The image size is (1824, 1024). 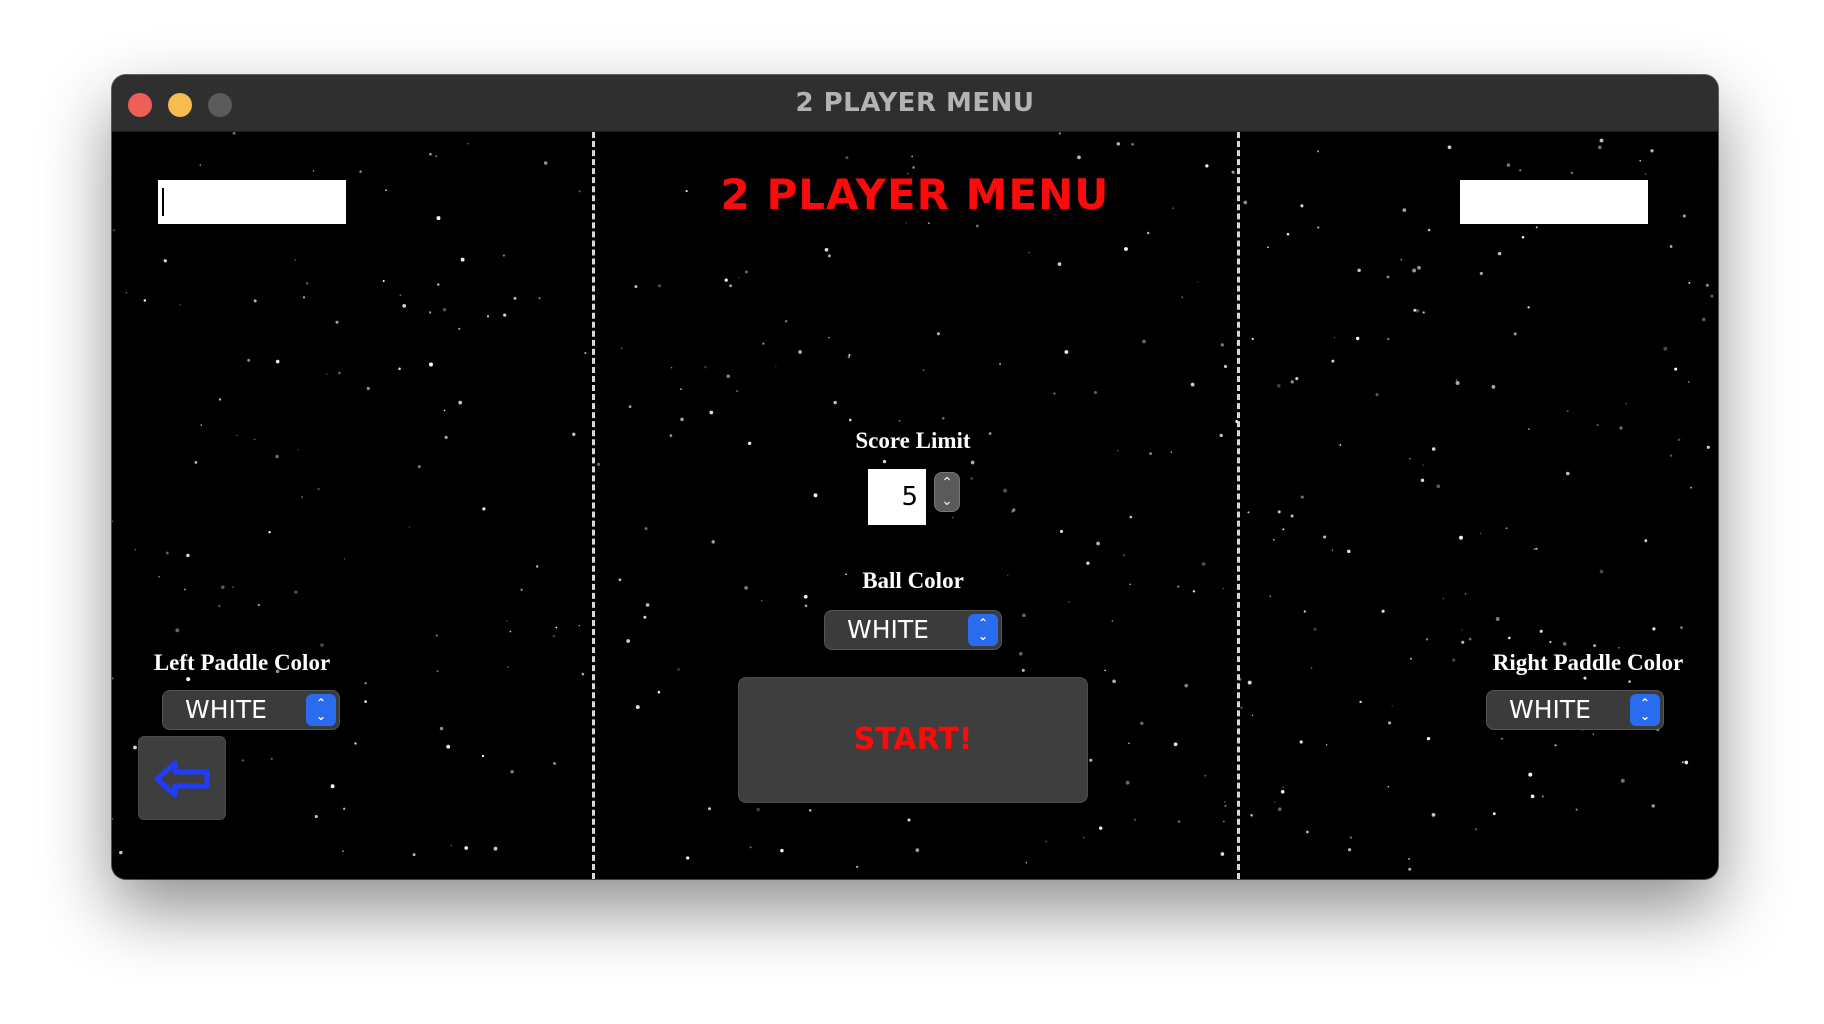 I want to click on window-title: 2 PLAYER MENU, so click(x=915, y=103).